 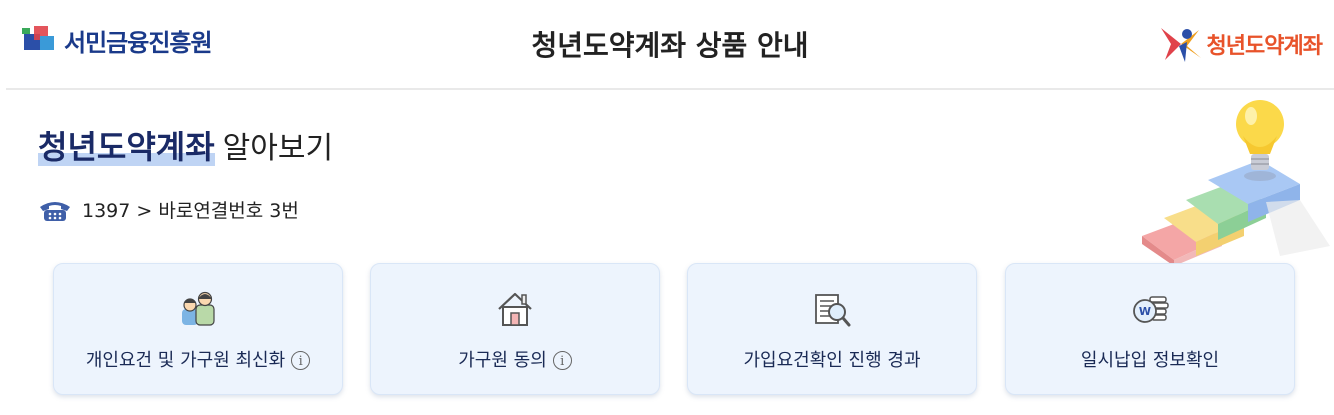 What do you see at coordinates (55, 211) in the screenshot?
I see `telephone-icon` at bounding box center [55, 211].